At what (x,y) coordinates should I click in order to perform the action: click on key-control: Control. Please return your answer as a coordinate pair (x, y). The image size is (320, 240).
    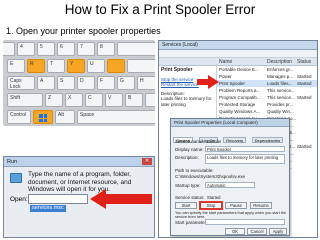
    Looking at the image, I should click on (19, 117).